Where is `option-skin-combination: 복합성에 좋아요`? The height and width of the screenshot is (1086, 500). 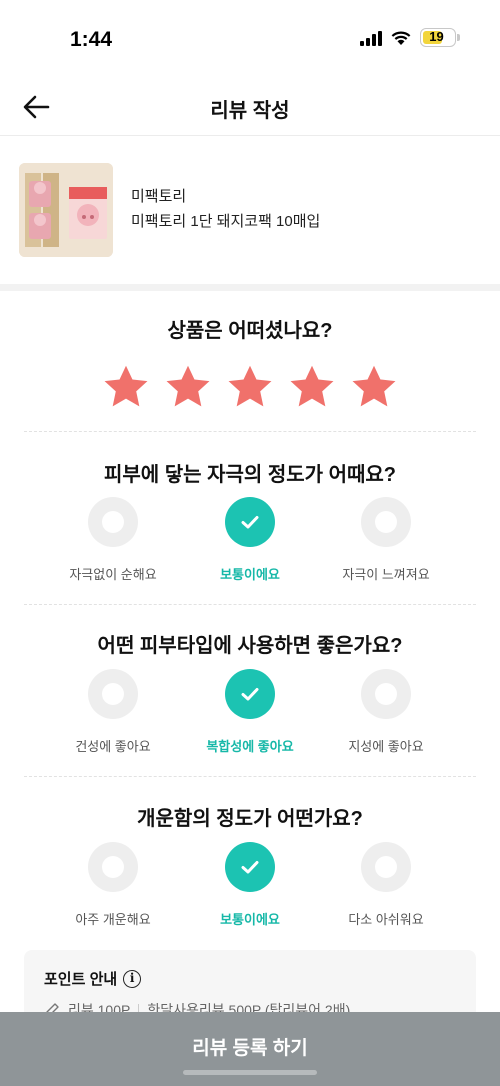 option-skin-combination: 복합성에 좋아요 is located at coordinates (250, 712).